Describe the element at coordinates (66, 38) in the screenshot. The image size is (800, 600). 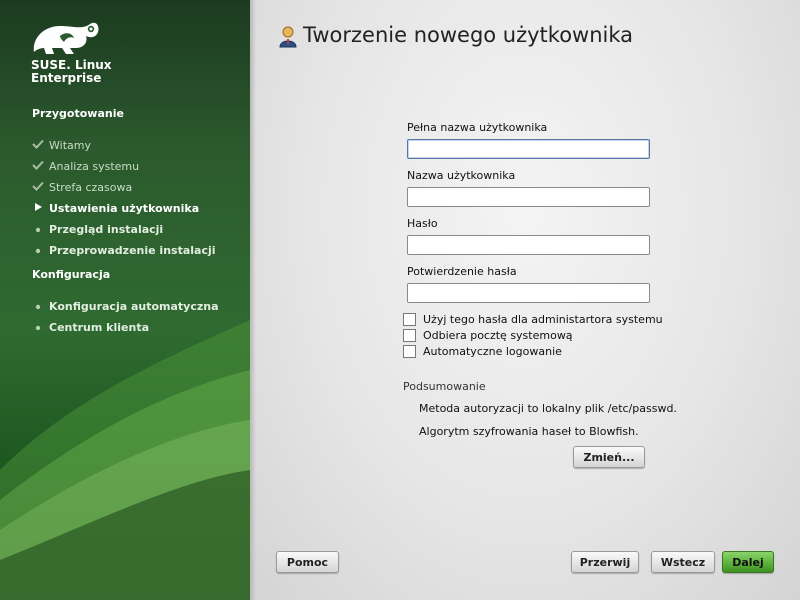
I see `suse-chameleon-logo` at that location.